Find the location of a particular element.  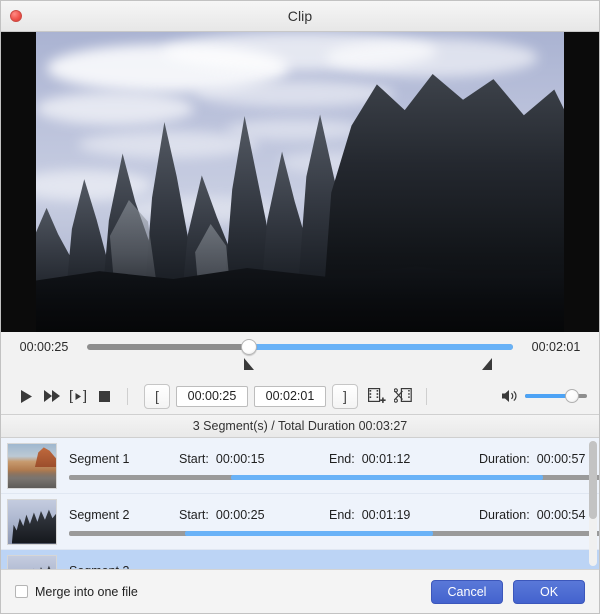

dialog-footer: Merge into one file Cancel OK is located at coordinates (300, 591).